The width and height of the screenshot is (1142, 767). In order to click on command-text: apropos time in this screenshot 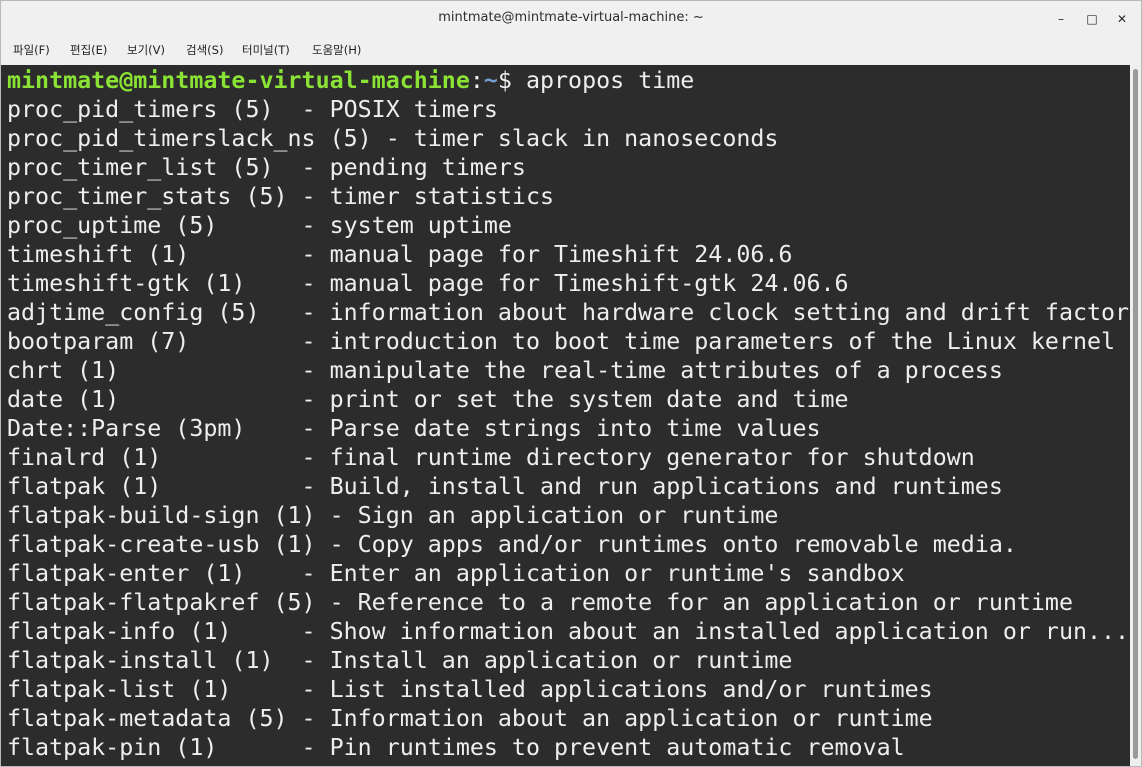, I will do `click(610, 80)`.